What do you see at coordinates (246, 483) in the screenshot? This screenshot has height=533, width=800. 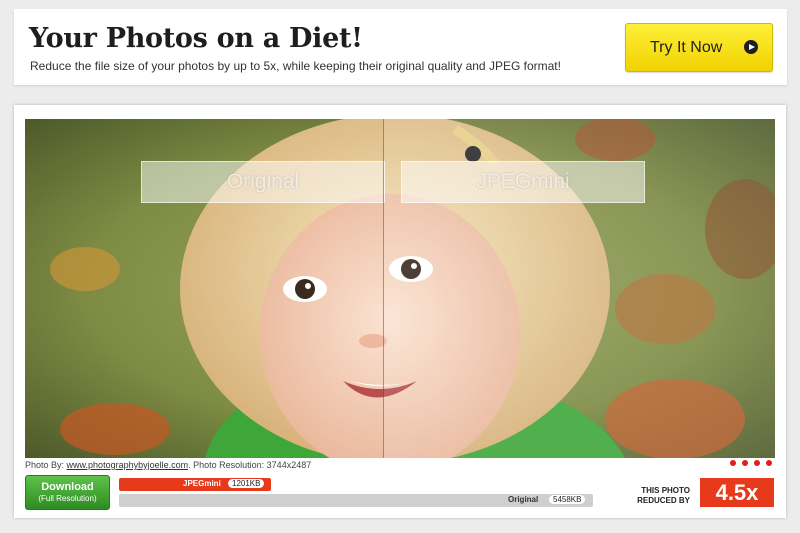 I see `jpegmini-size-badge: 1201KB` at bounding box center [246, 483].